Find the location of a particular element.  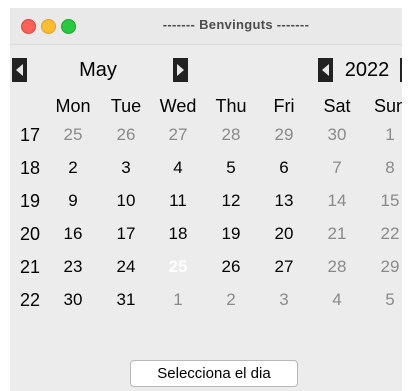

day-cell: 18 is located at coordinates (178, 234).